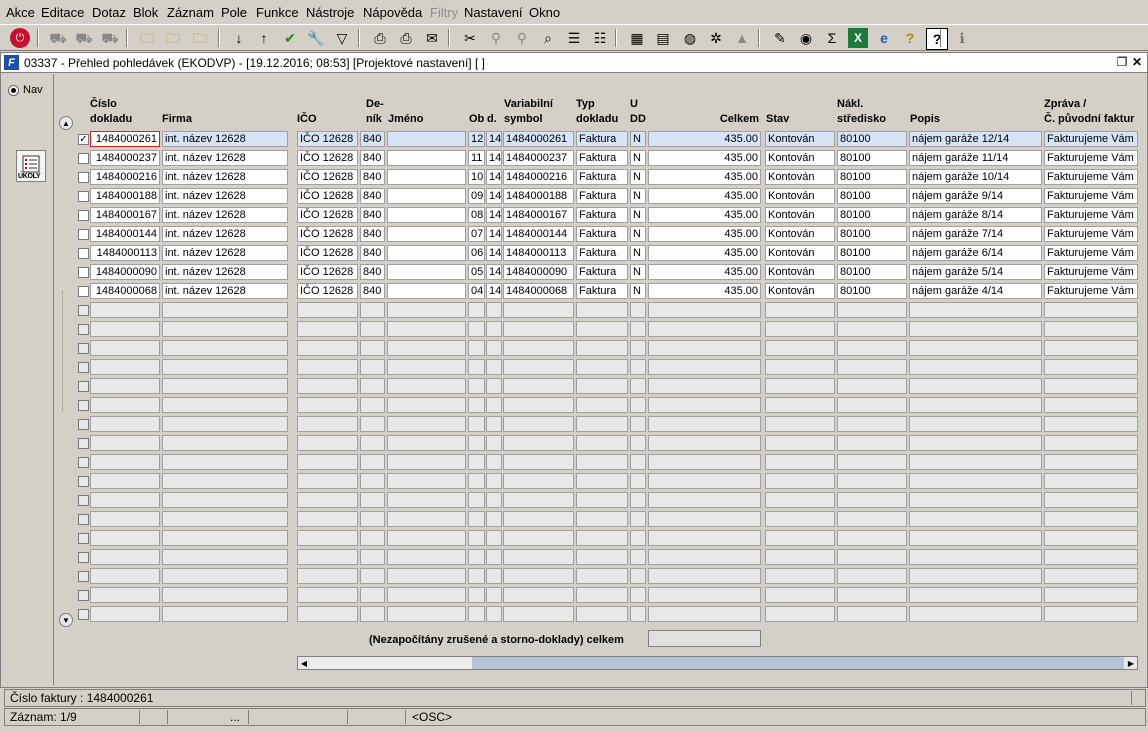  I want to click on cell-ob: 10, so click(476, 177).